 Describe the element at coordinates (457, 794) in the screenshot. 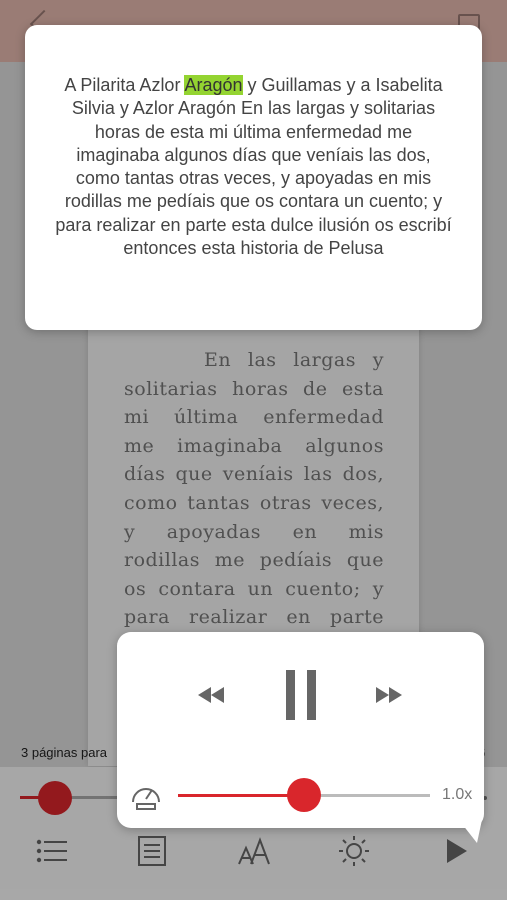

I see `speed-label: 1.0x` at that location.